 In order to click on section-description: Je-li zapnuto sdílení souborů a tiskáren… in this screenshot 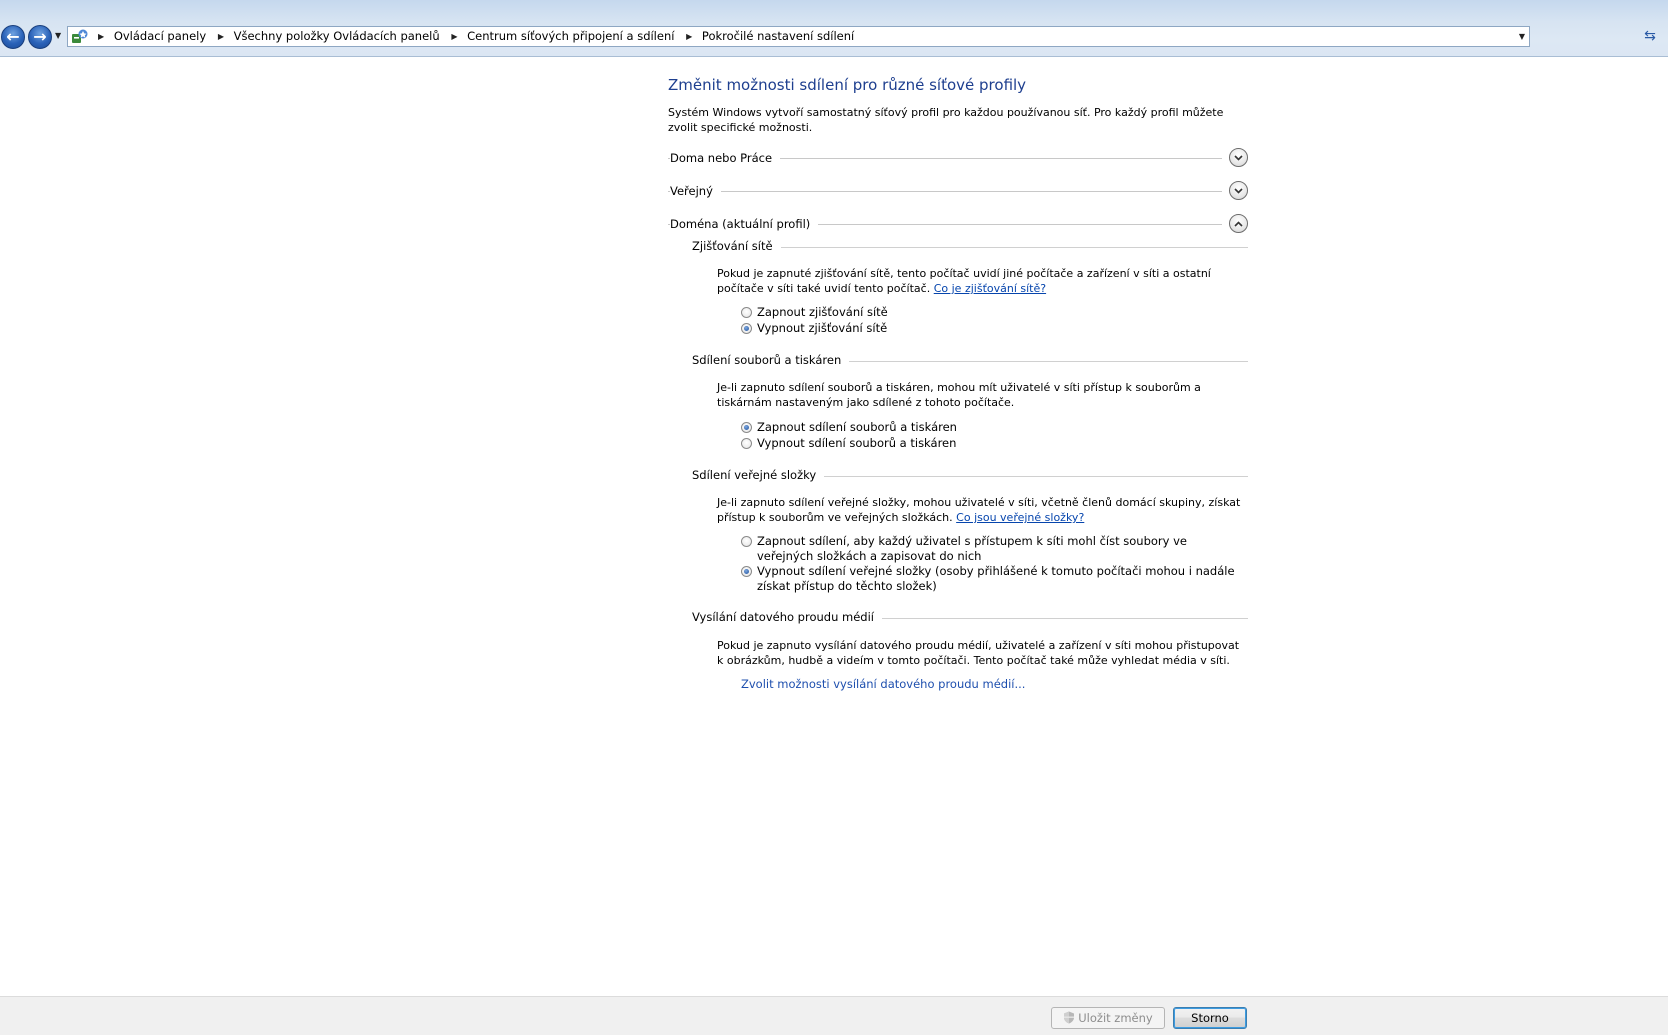, I will do `click(959, 395)`.